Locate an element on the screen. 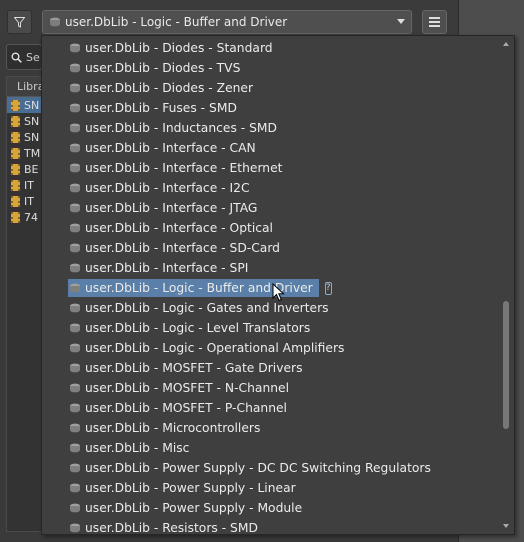 The image size is (524, 542). scroll-thumb is located at coordinates (506, 364).